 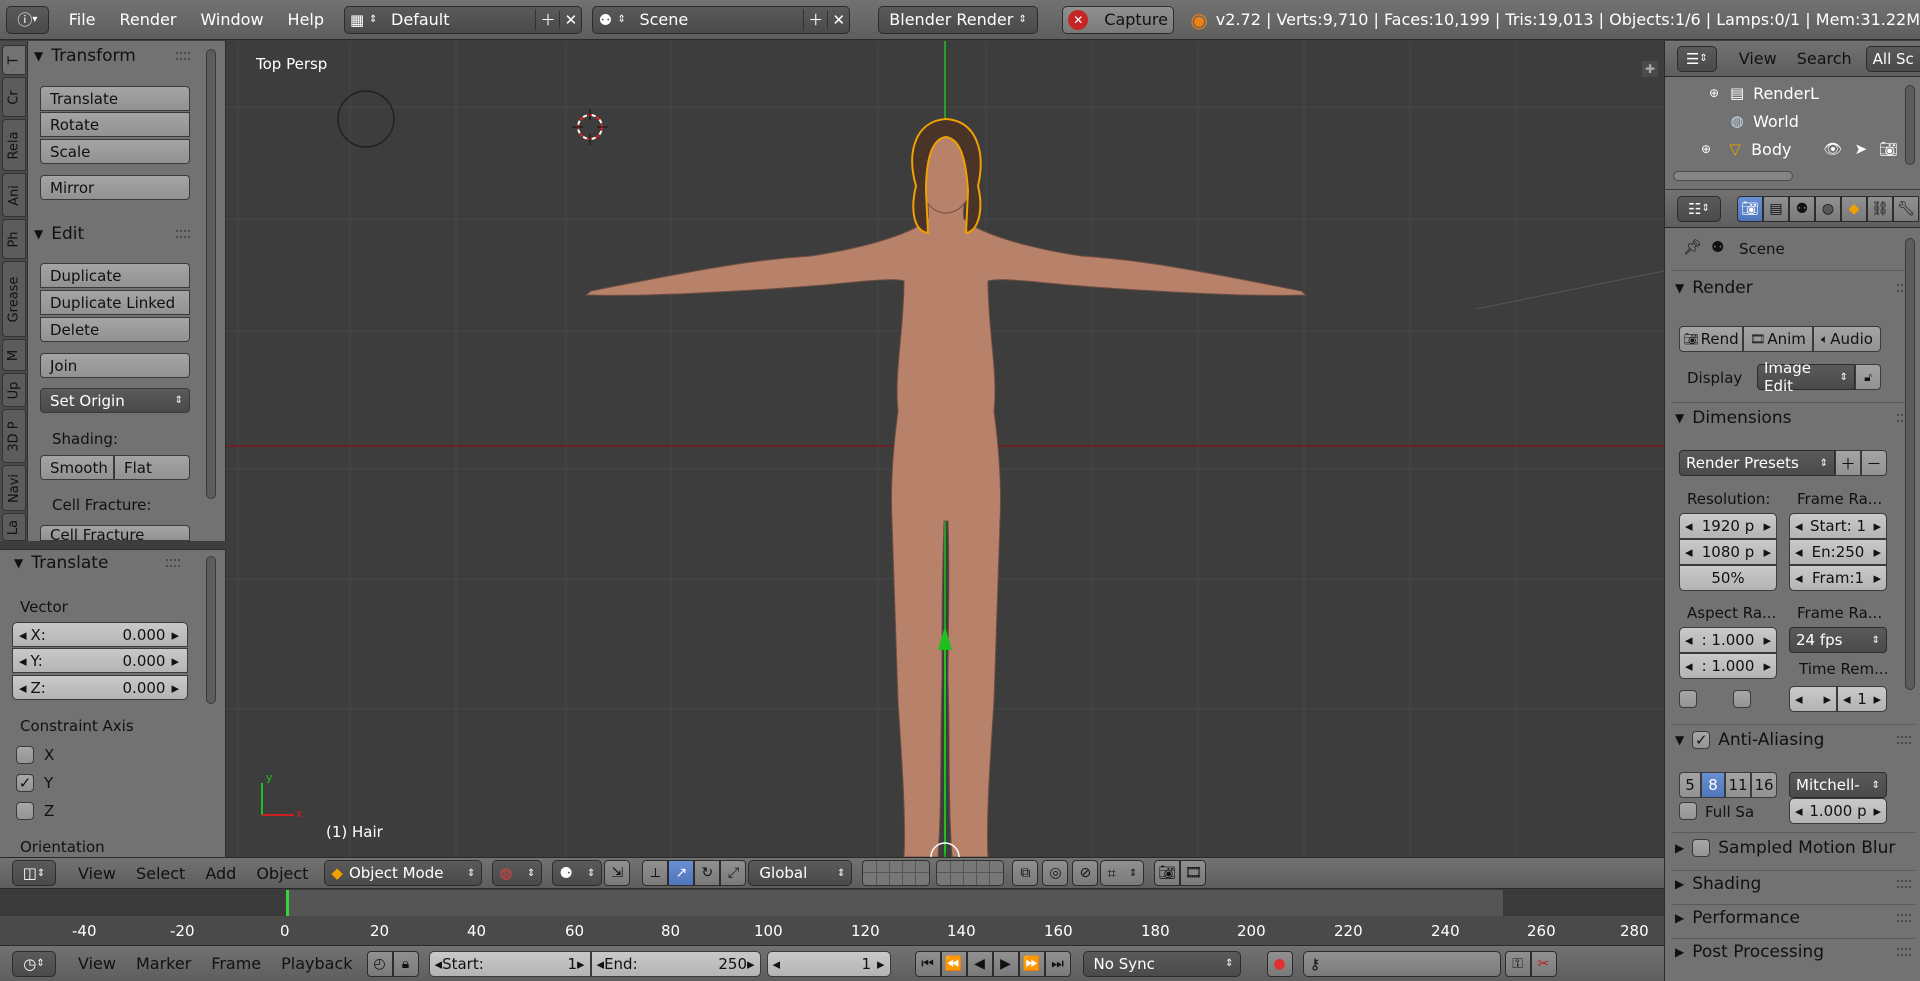 I want to click on display-mode-selector: All Sc, so click(x=1892, y=58).